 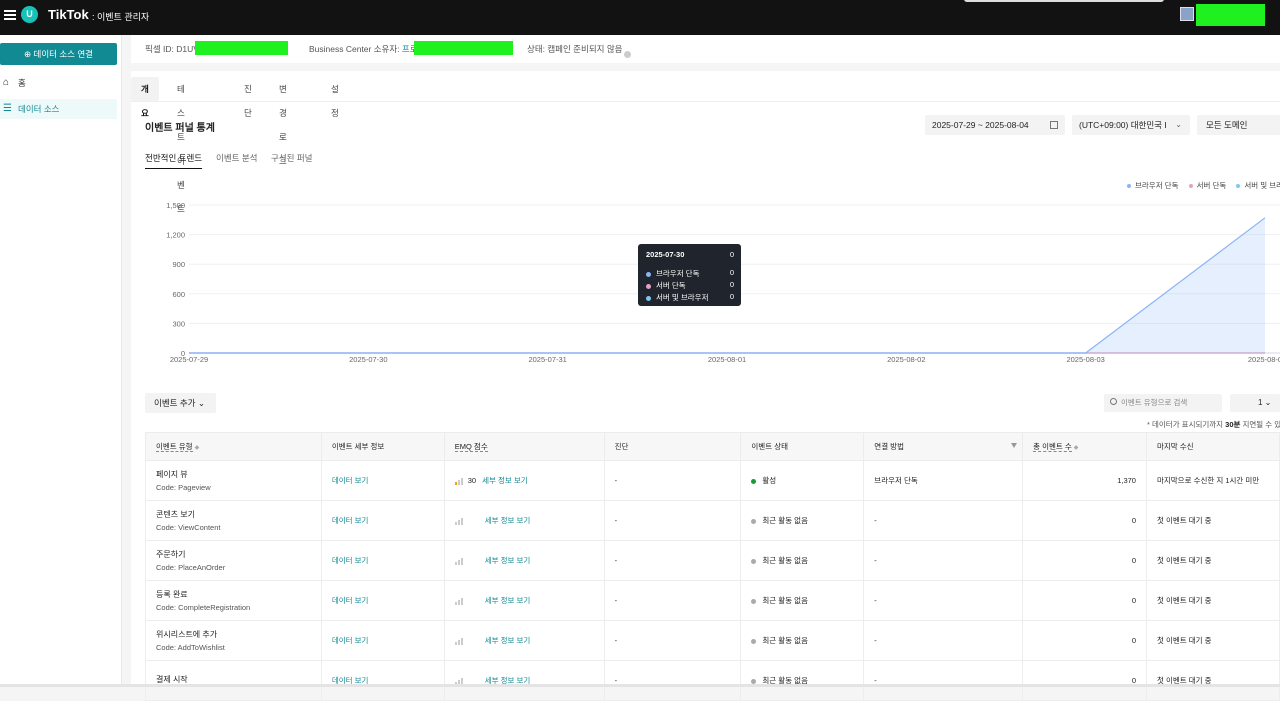 I want to click on table-row: 결제 시작 데이터 보기 세부 정보 보기 - 최근 활동 없음 -0 첫 이벤트 대기 중, so click(x=712, y=680).